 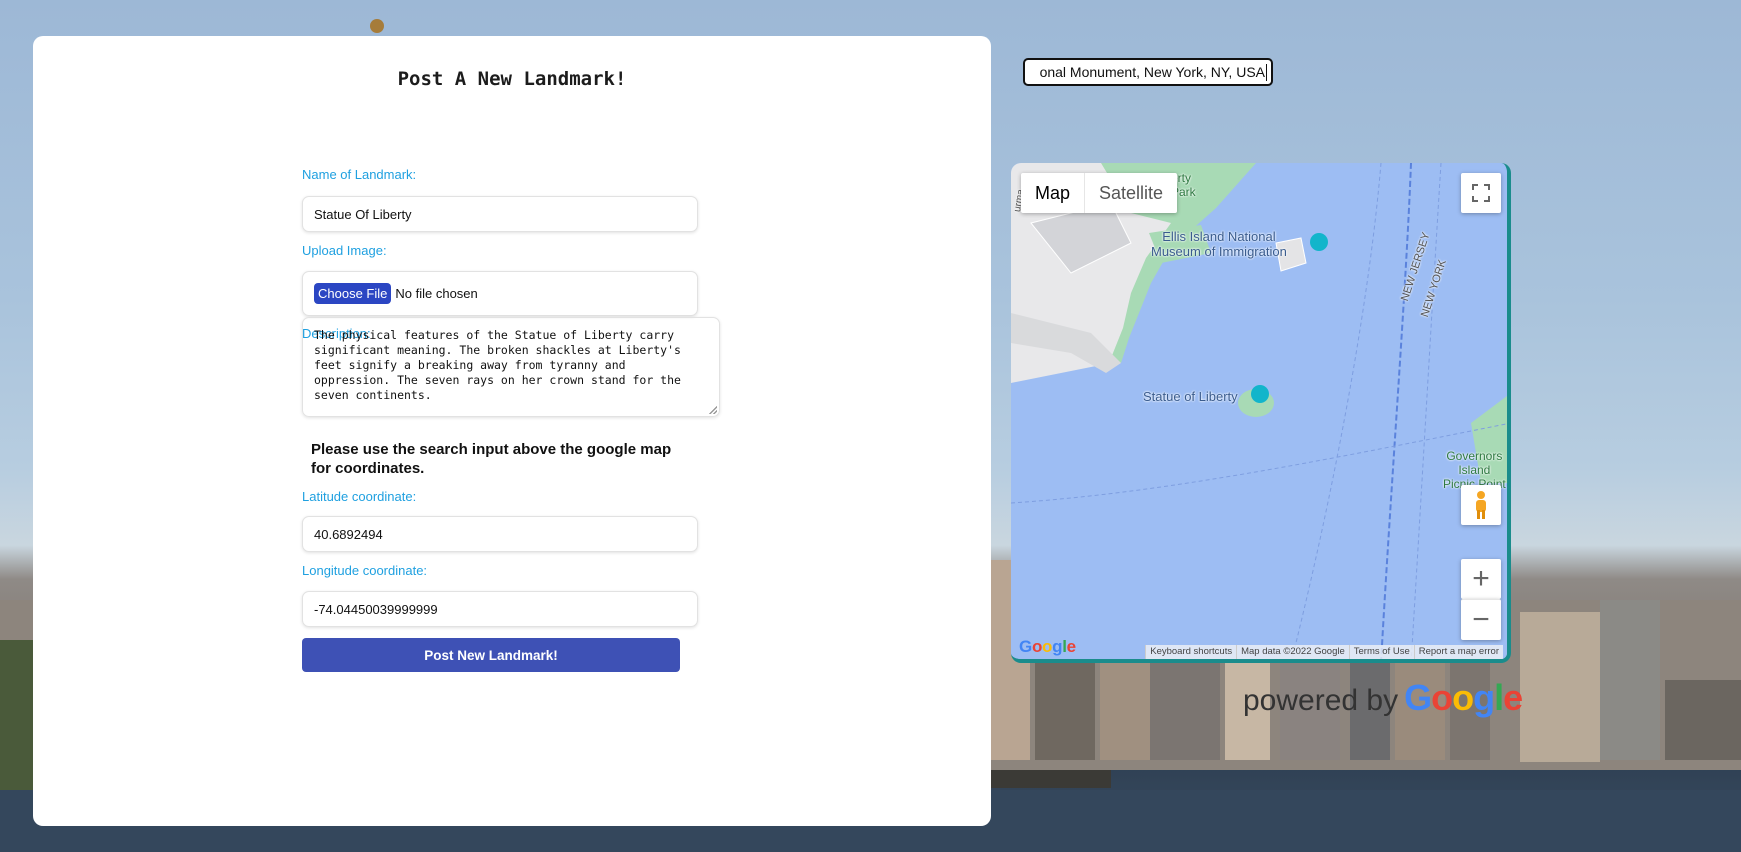 What do you see at coordinates (376, 609) in the screenshot?
I see `longitude-value: -74.04450039999999` at bounding box center [376, 609].